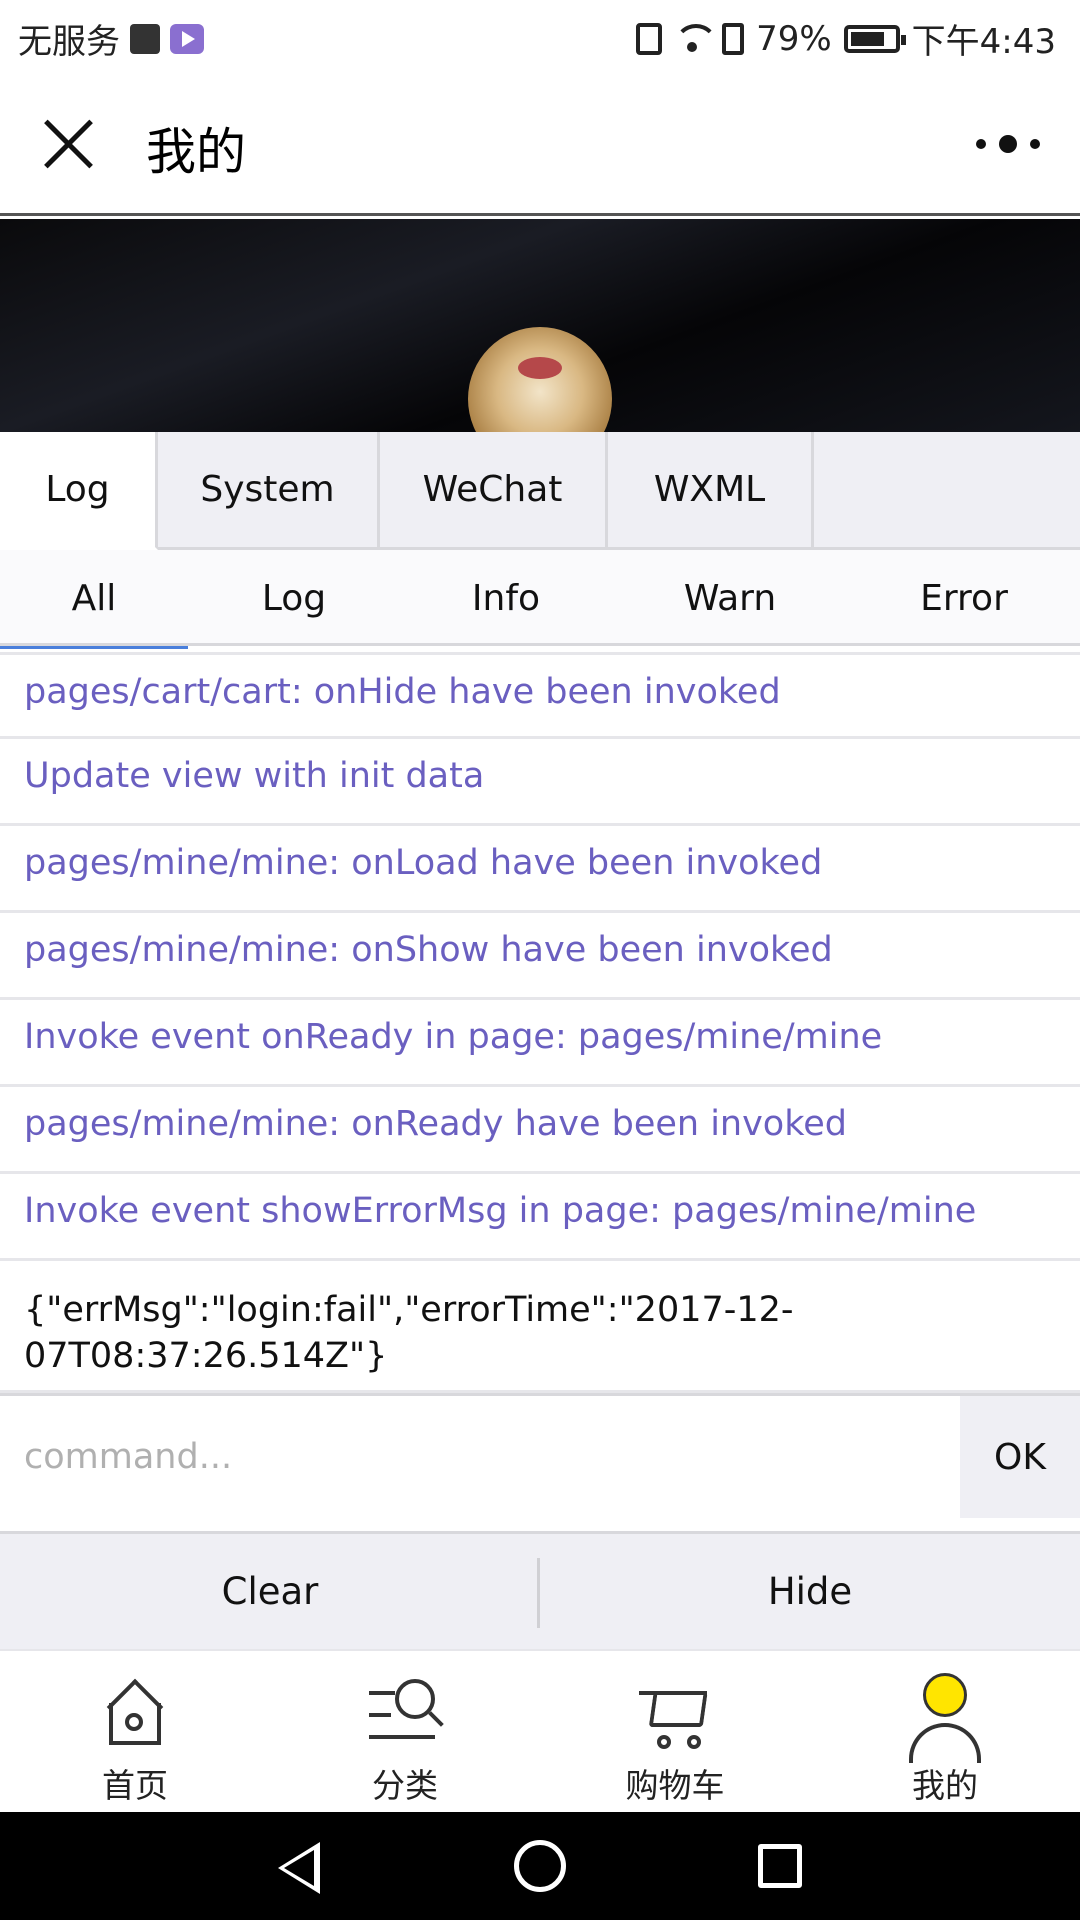 Image resolution: width=1080 pixels, height=1920 pixels. Describe the element at coordinates (405, 1785) in the screenshot. I see `tabbar-label: 分类` at that location.